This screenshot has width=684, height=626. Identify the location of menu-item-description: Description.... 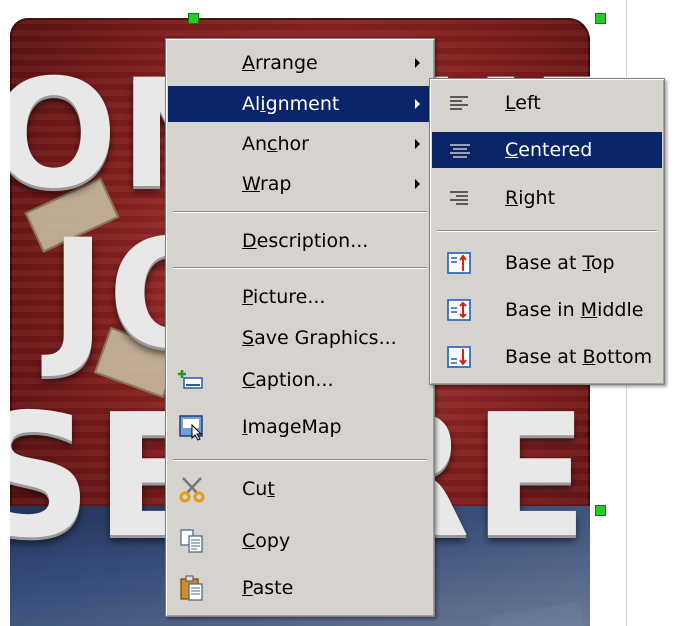
(300, 241).